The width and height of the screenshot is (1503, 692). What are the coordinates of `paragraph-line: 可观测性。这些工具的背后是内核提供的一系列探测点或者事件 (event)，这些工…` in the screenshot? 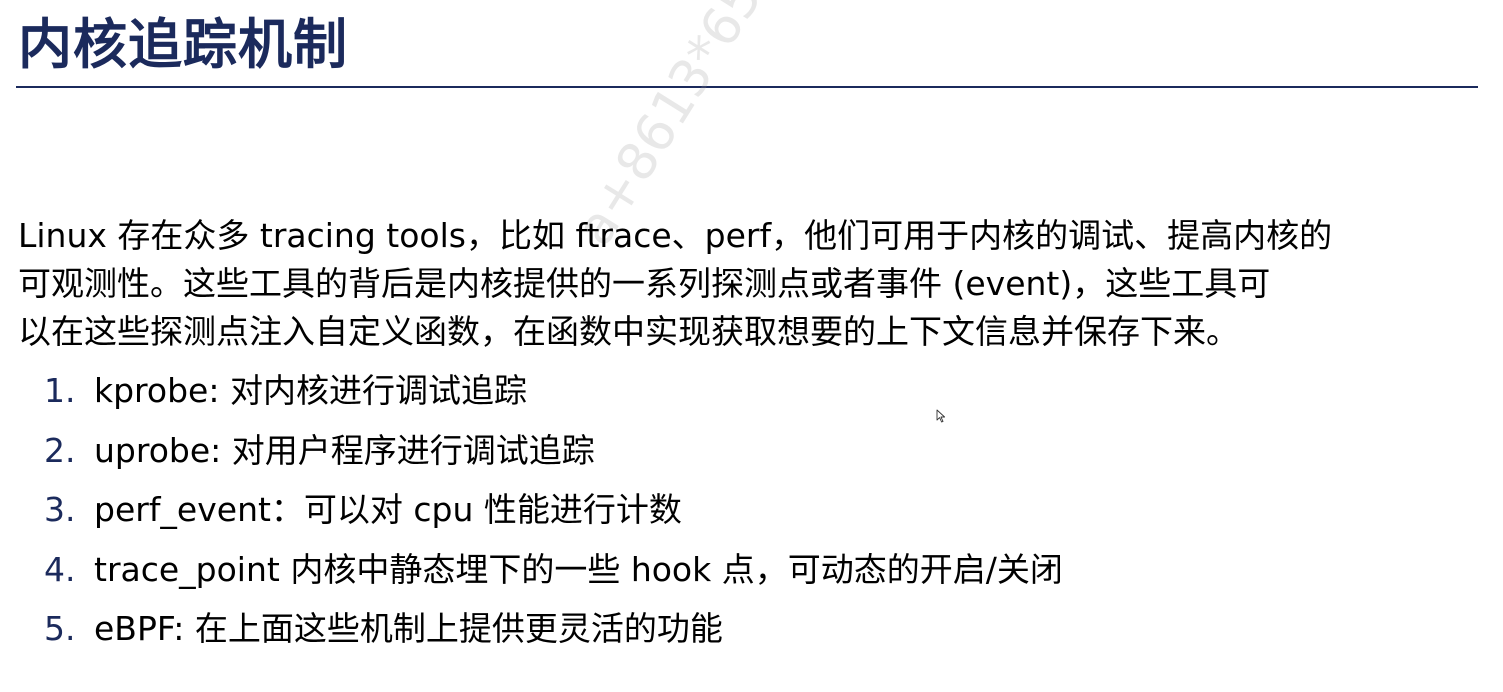 It's located at (644, 283).